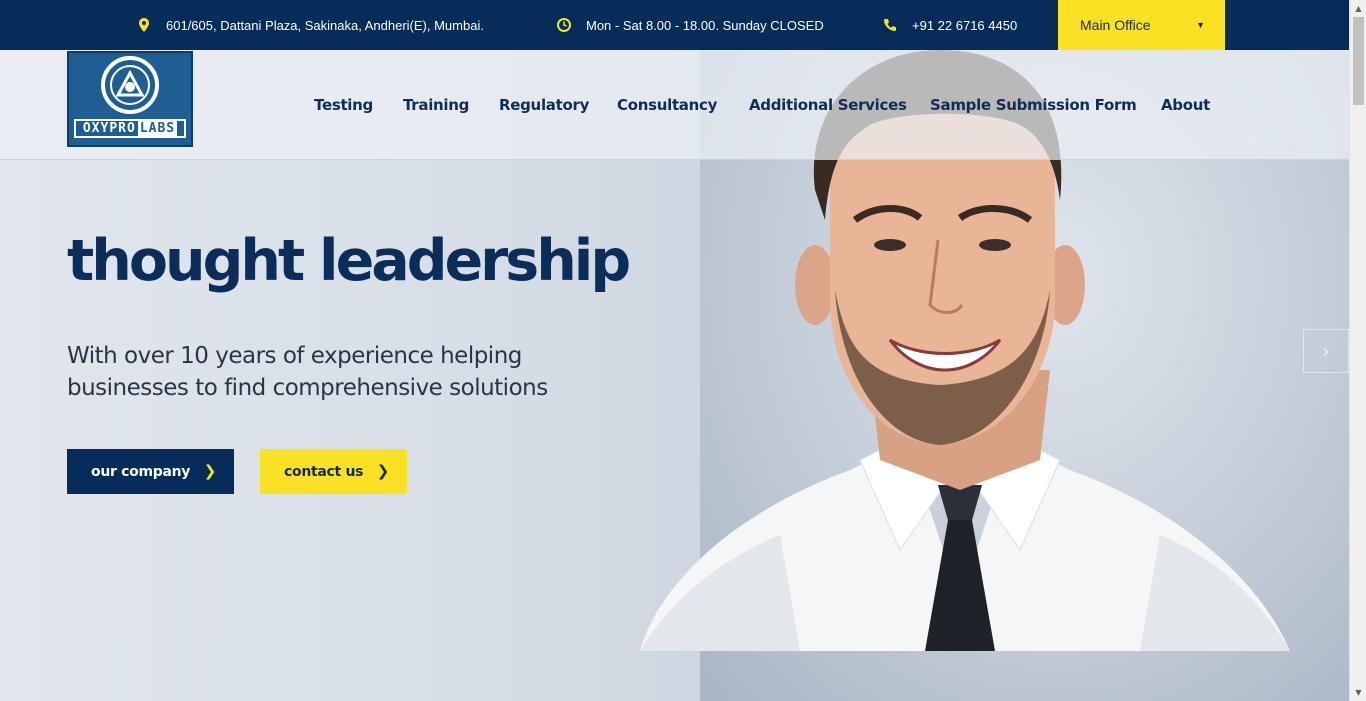 This screenshot has width=1366, height=701. What do you see at coordinates (544, 105) in the screenshot?
I see `nav-item-regulatory: Regulatory` at bounding box center [544, 105].